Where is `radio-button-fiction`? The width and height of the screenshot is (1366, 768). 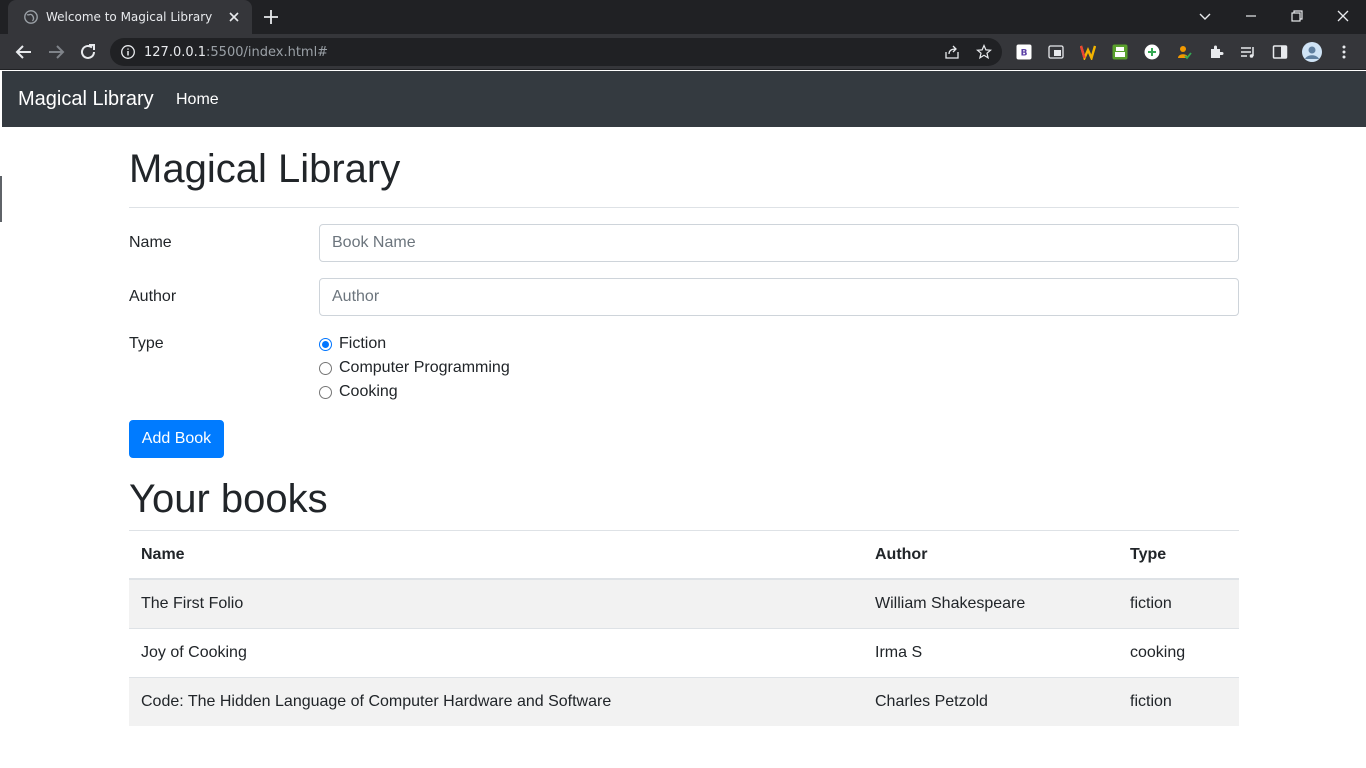 radio-button-fiction is located at coordinates (325, 344).